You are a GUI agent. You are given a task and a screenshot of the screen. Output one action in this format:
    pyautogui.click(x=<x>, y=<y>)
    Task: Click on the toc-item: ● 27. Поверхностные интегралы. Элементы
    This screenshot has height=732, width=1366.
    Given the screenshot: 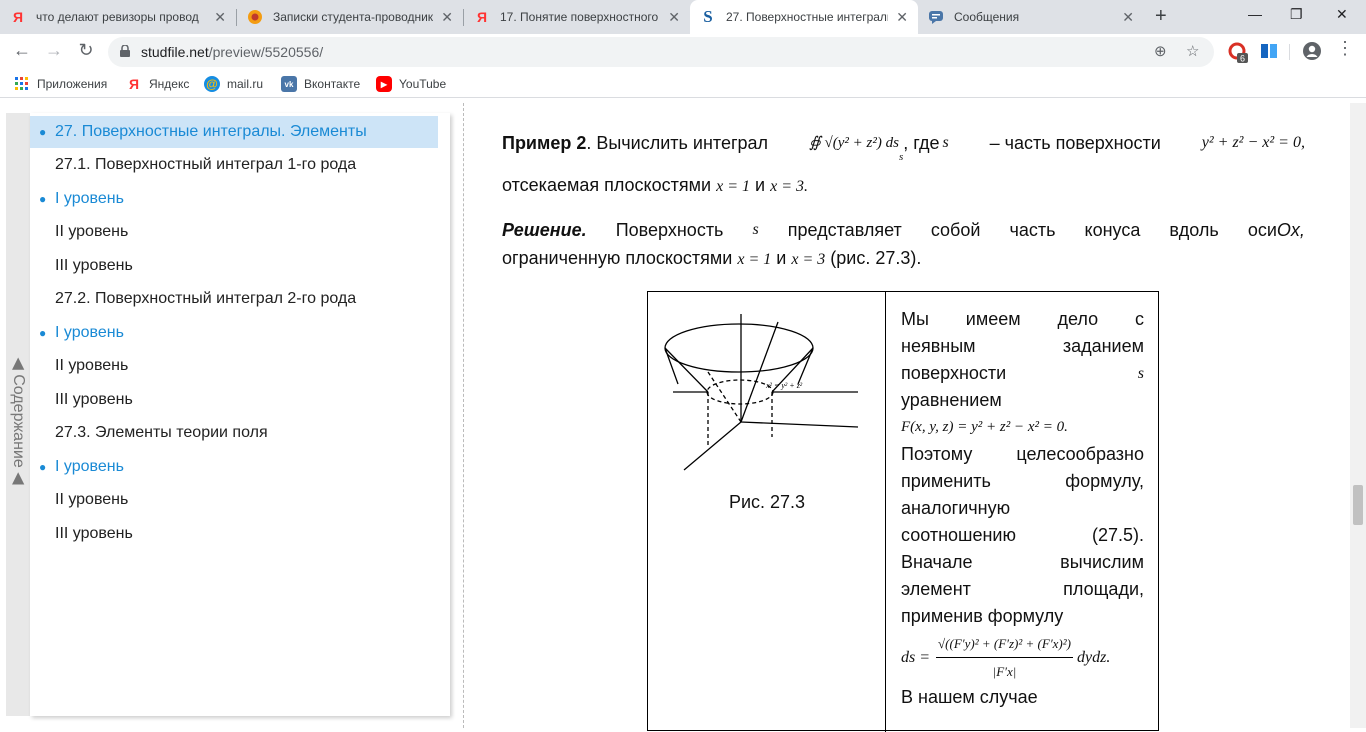 What is the action you would take?
    pyautogui.click(x=234, y=132)
    